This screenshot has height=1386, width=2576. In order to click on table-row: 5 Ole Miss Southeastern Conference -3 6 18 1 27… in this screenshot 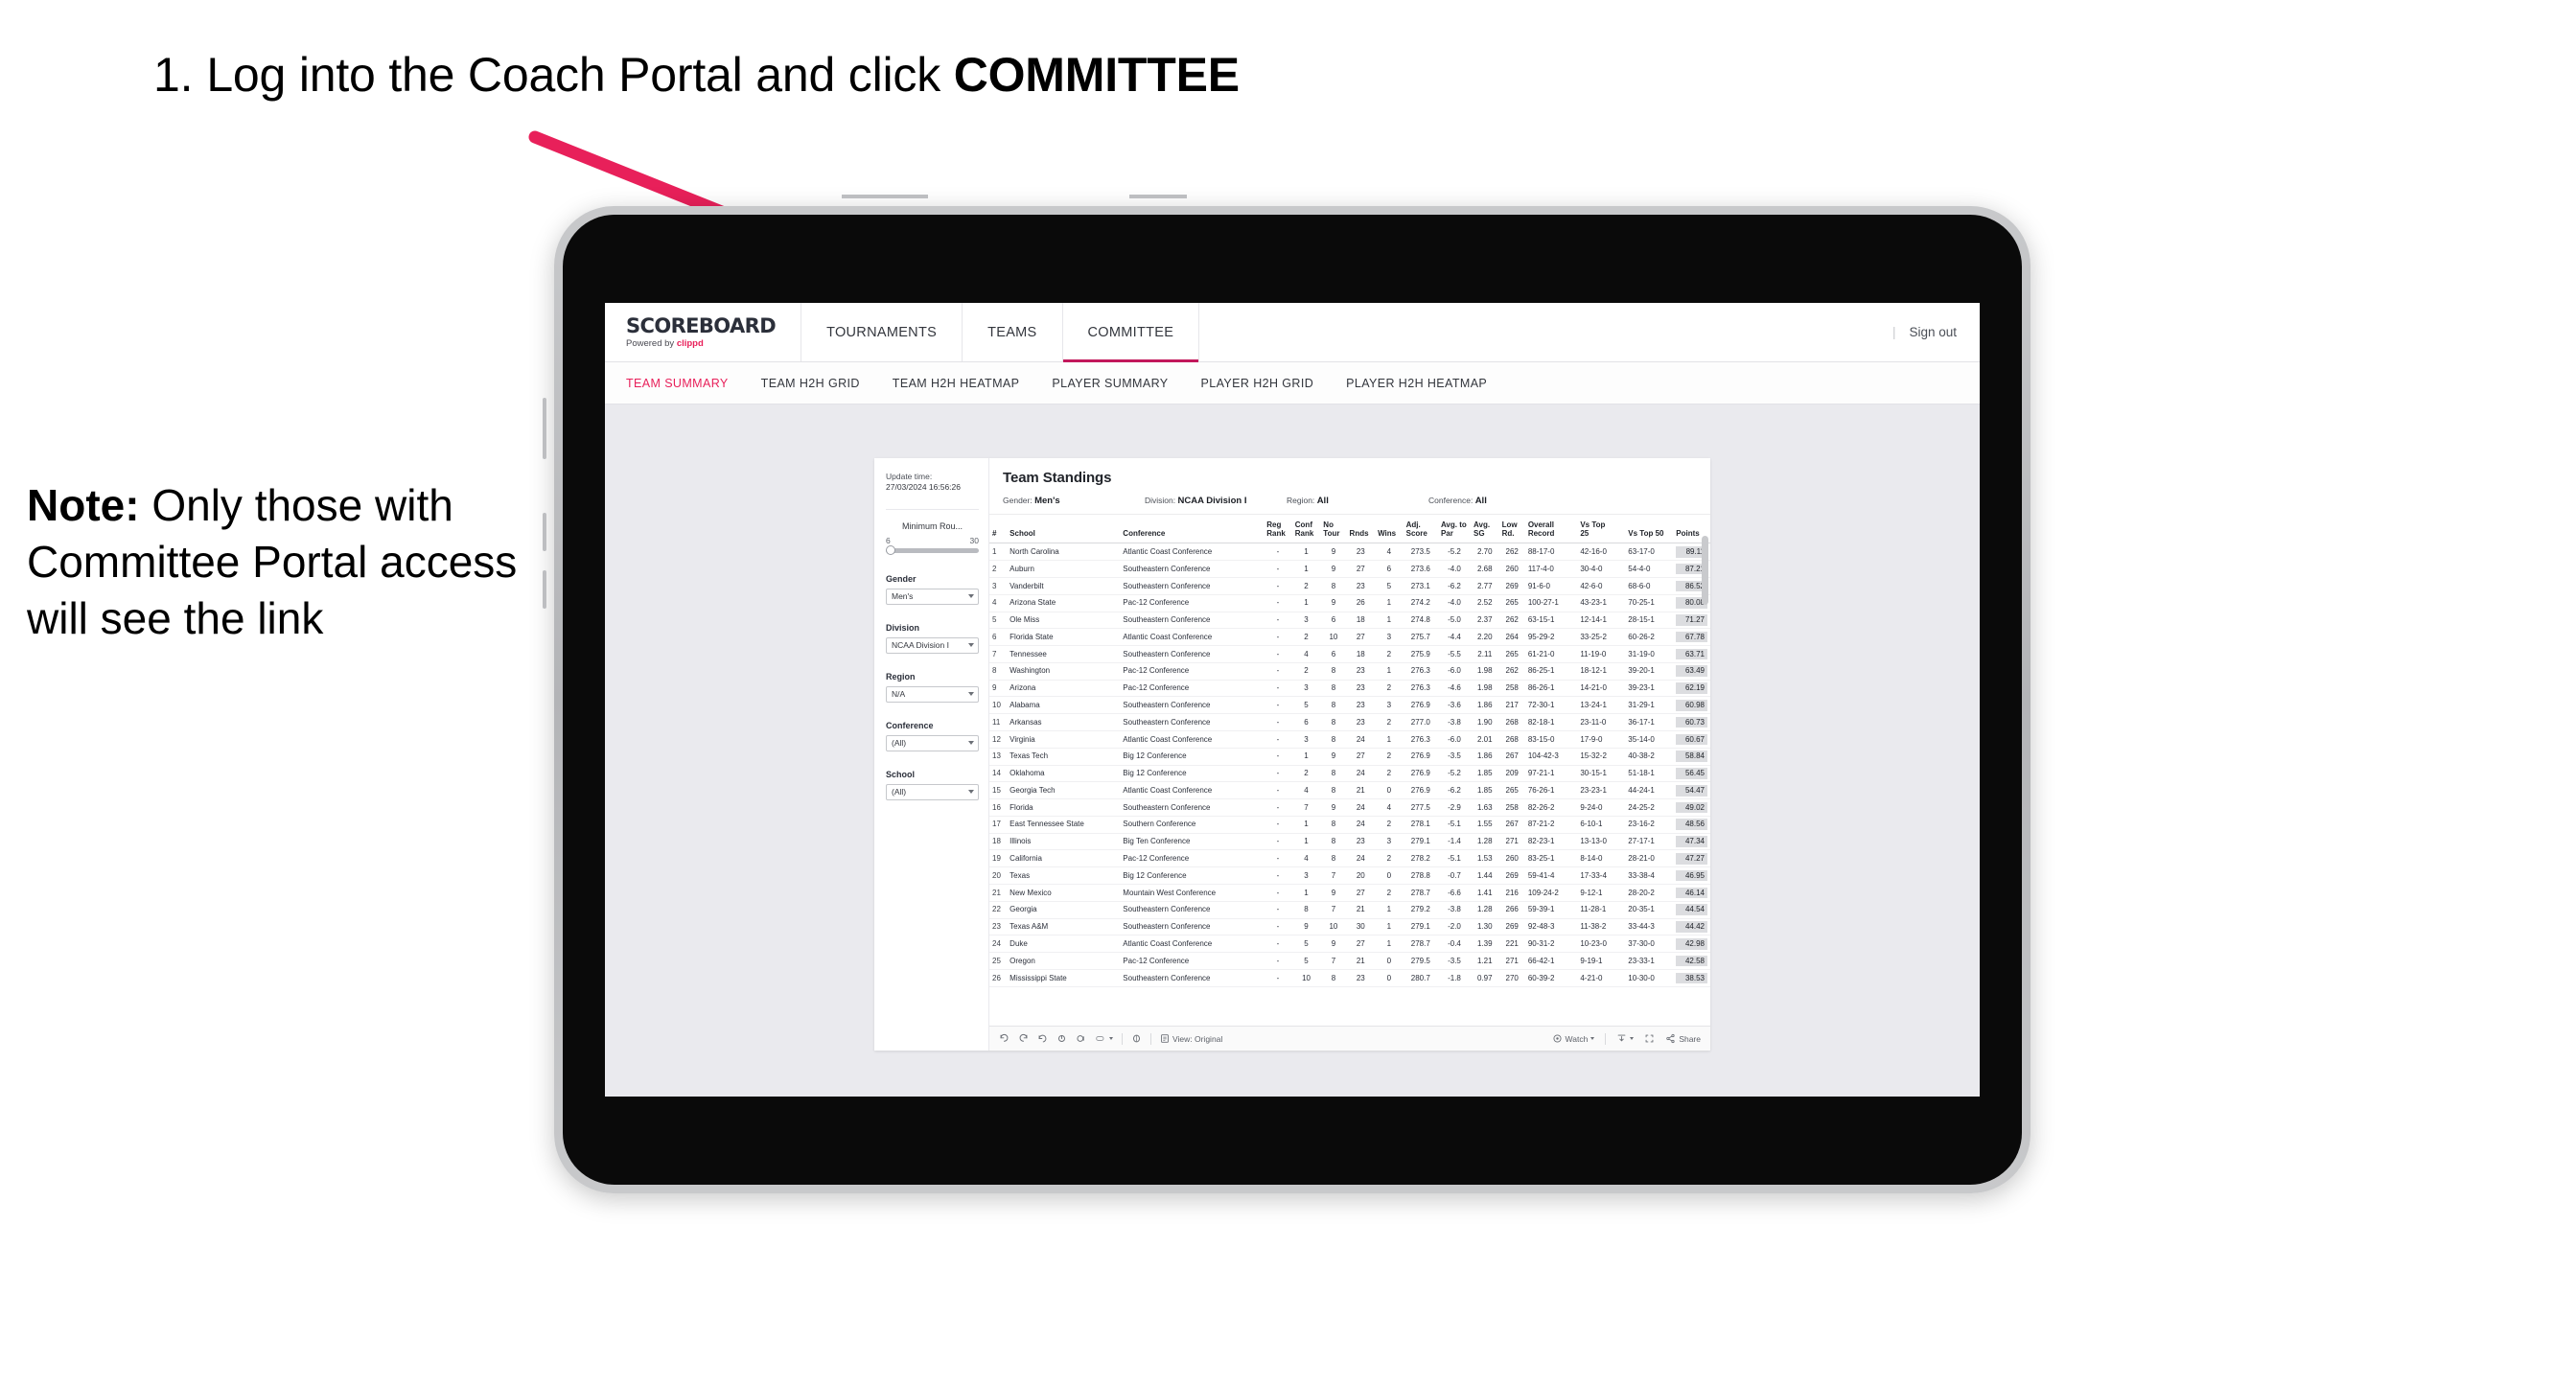, I will do `click(1349, 621)`.